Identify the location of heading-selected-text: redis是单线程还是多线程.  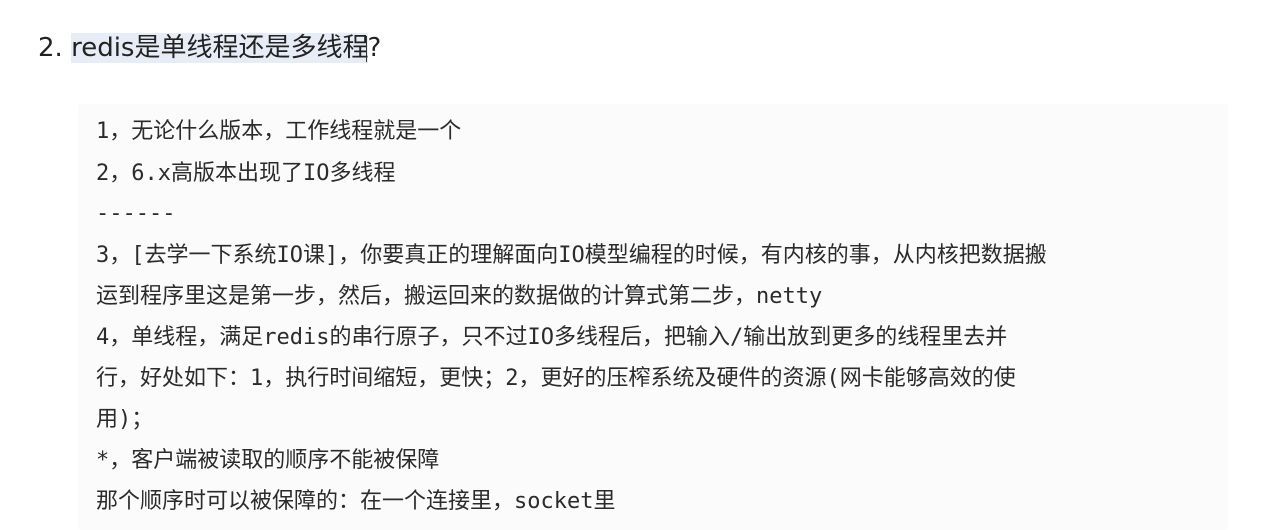
(220, 48).